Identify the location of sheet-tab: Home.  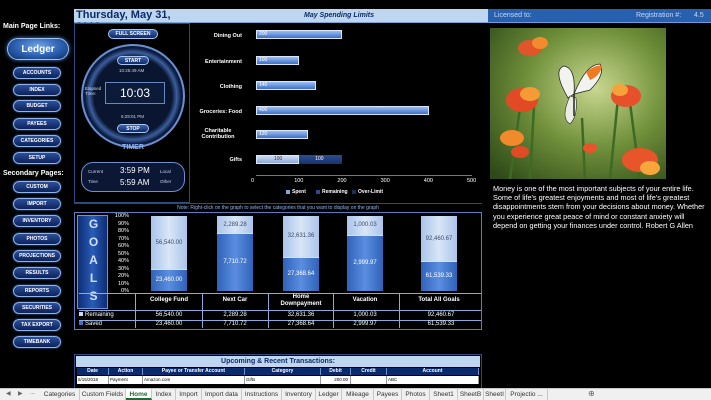
(139, 394).